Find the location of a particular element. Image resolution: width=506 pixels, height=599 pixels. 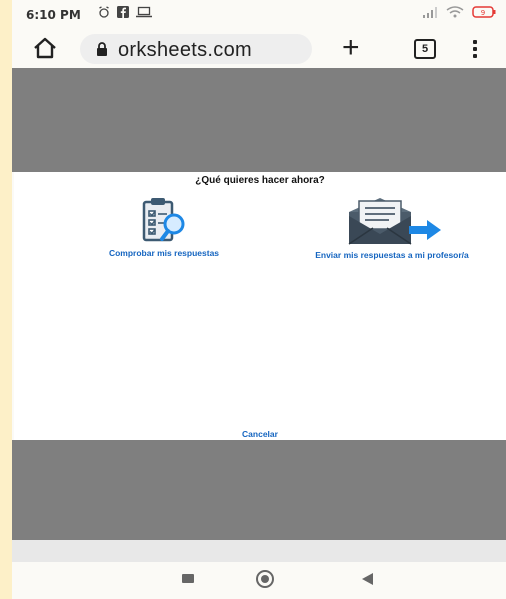

envelope-send-icon is located at coordinates (394, 221).